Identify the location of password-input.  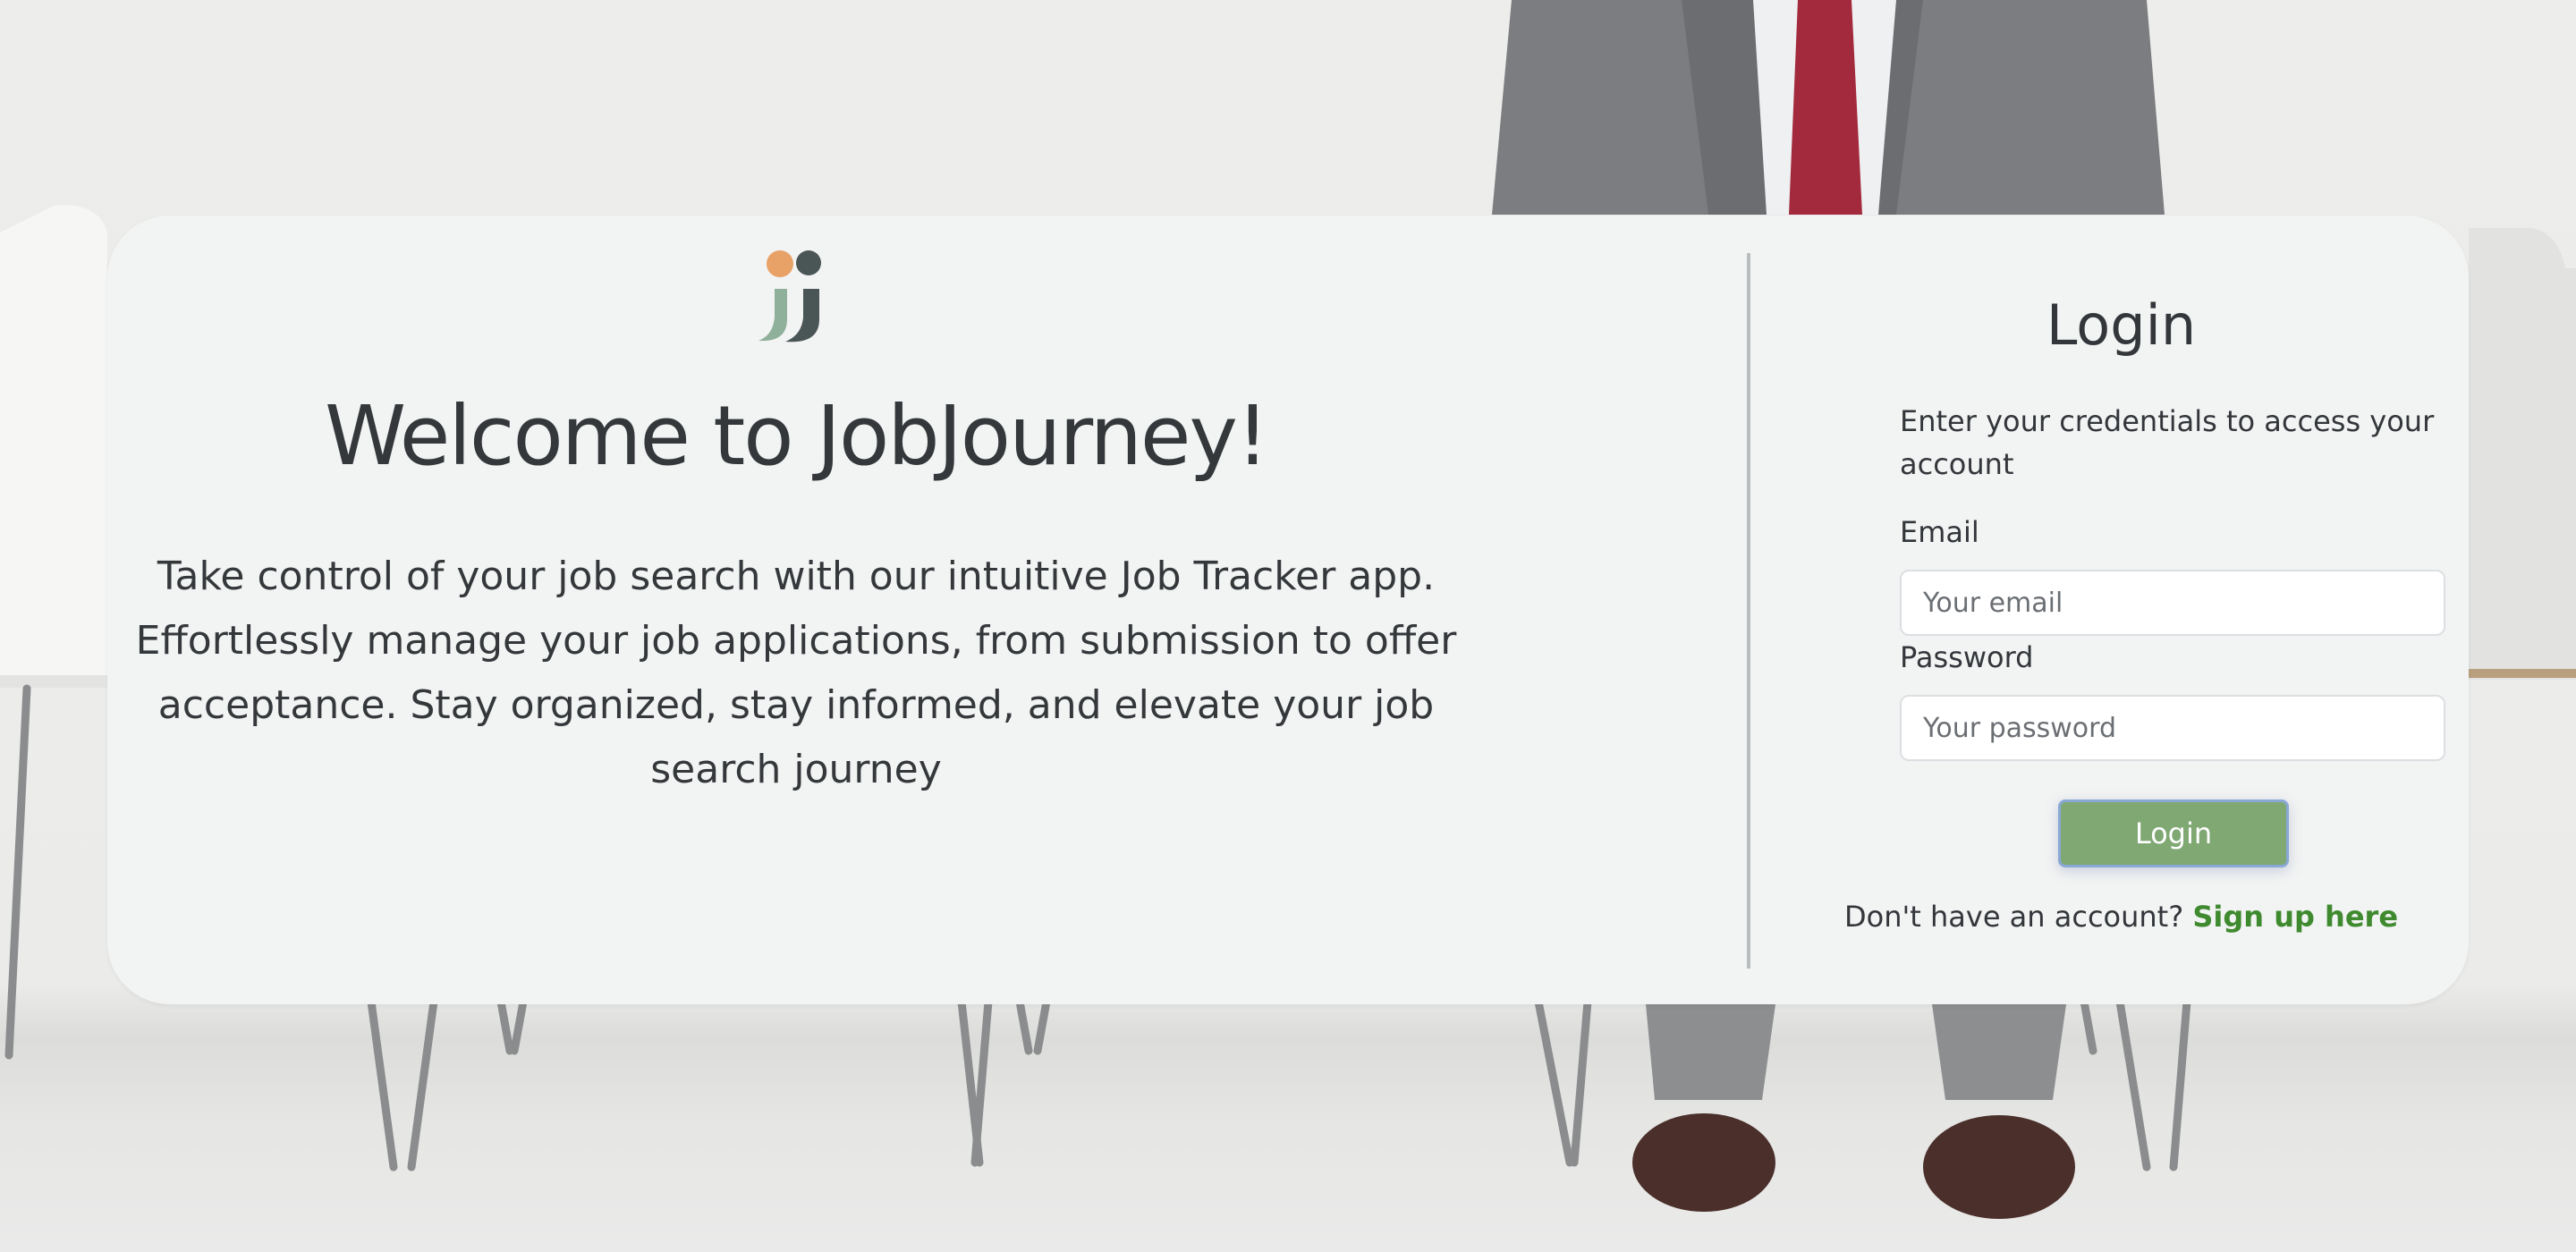
(2172, 728).